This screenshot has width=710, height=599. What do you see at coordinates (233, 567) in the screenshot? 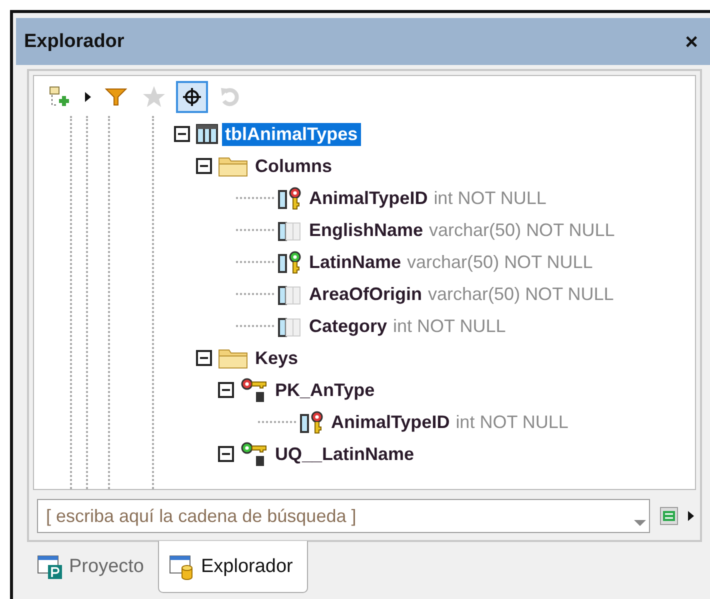
I see `panel-tab: Explorador` at bounding box center [233, 567].